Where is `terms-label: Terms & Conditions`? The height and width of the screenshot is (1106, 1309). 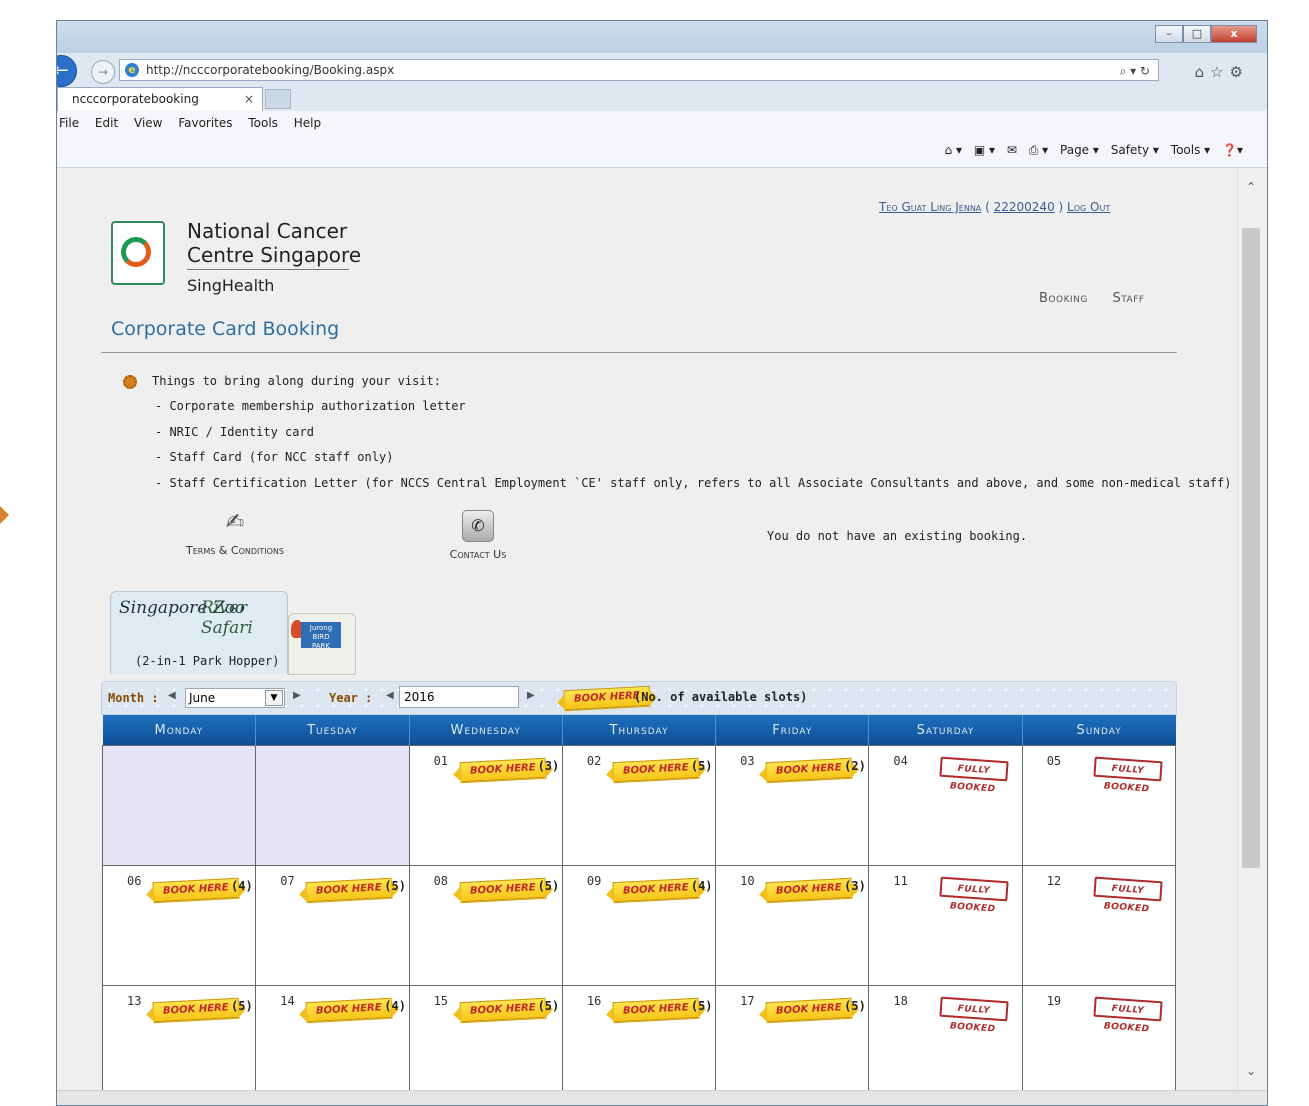
terms-label: Terms & Conditions is located at coordinates (235, 550).